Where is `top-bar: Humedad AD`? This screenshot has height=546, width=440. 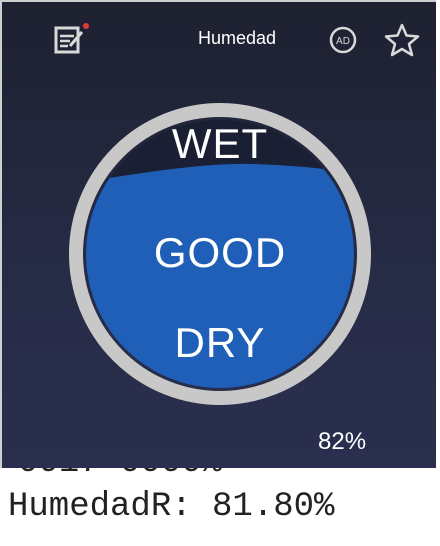 top-bar: Humedad AD is located at coordinates (219, 42).